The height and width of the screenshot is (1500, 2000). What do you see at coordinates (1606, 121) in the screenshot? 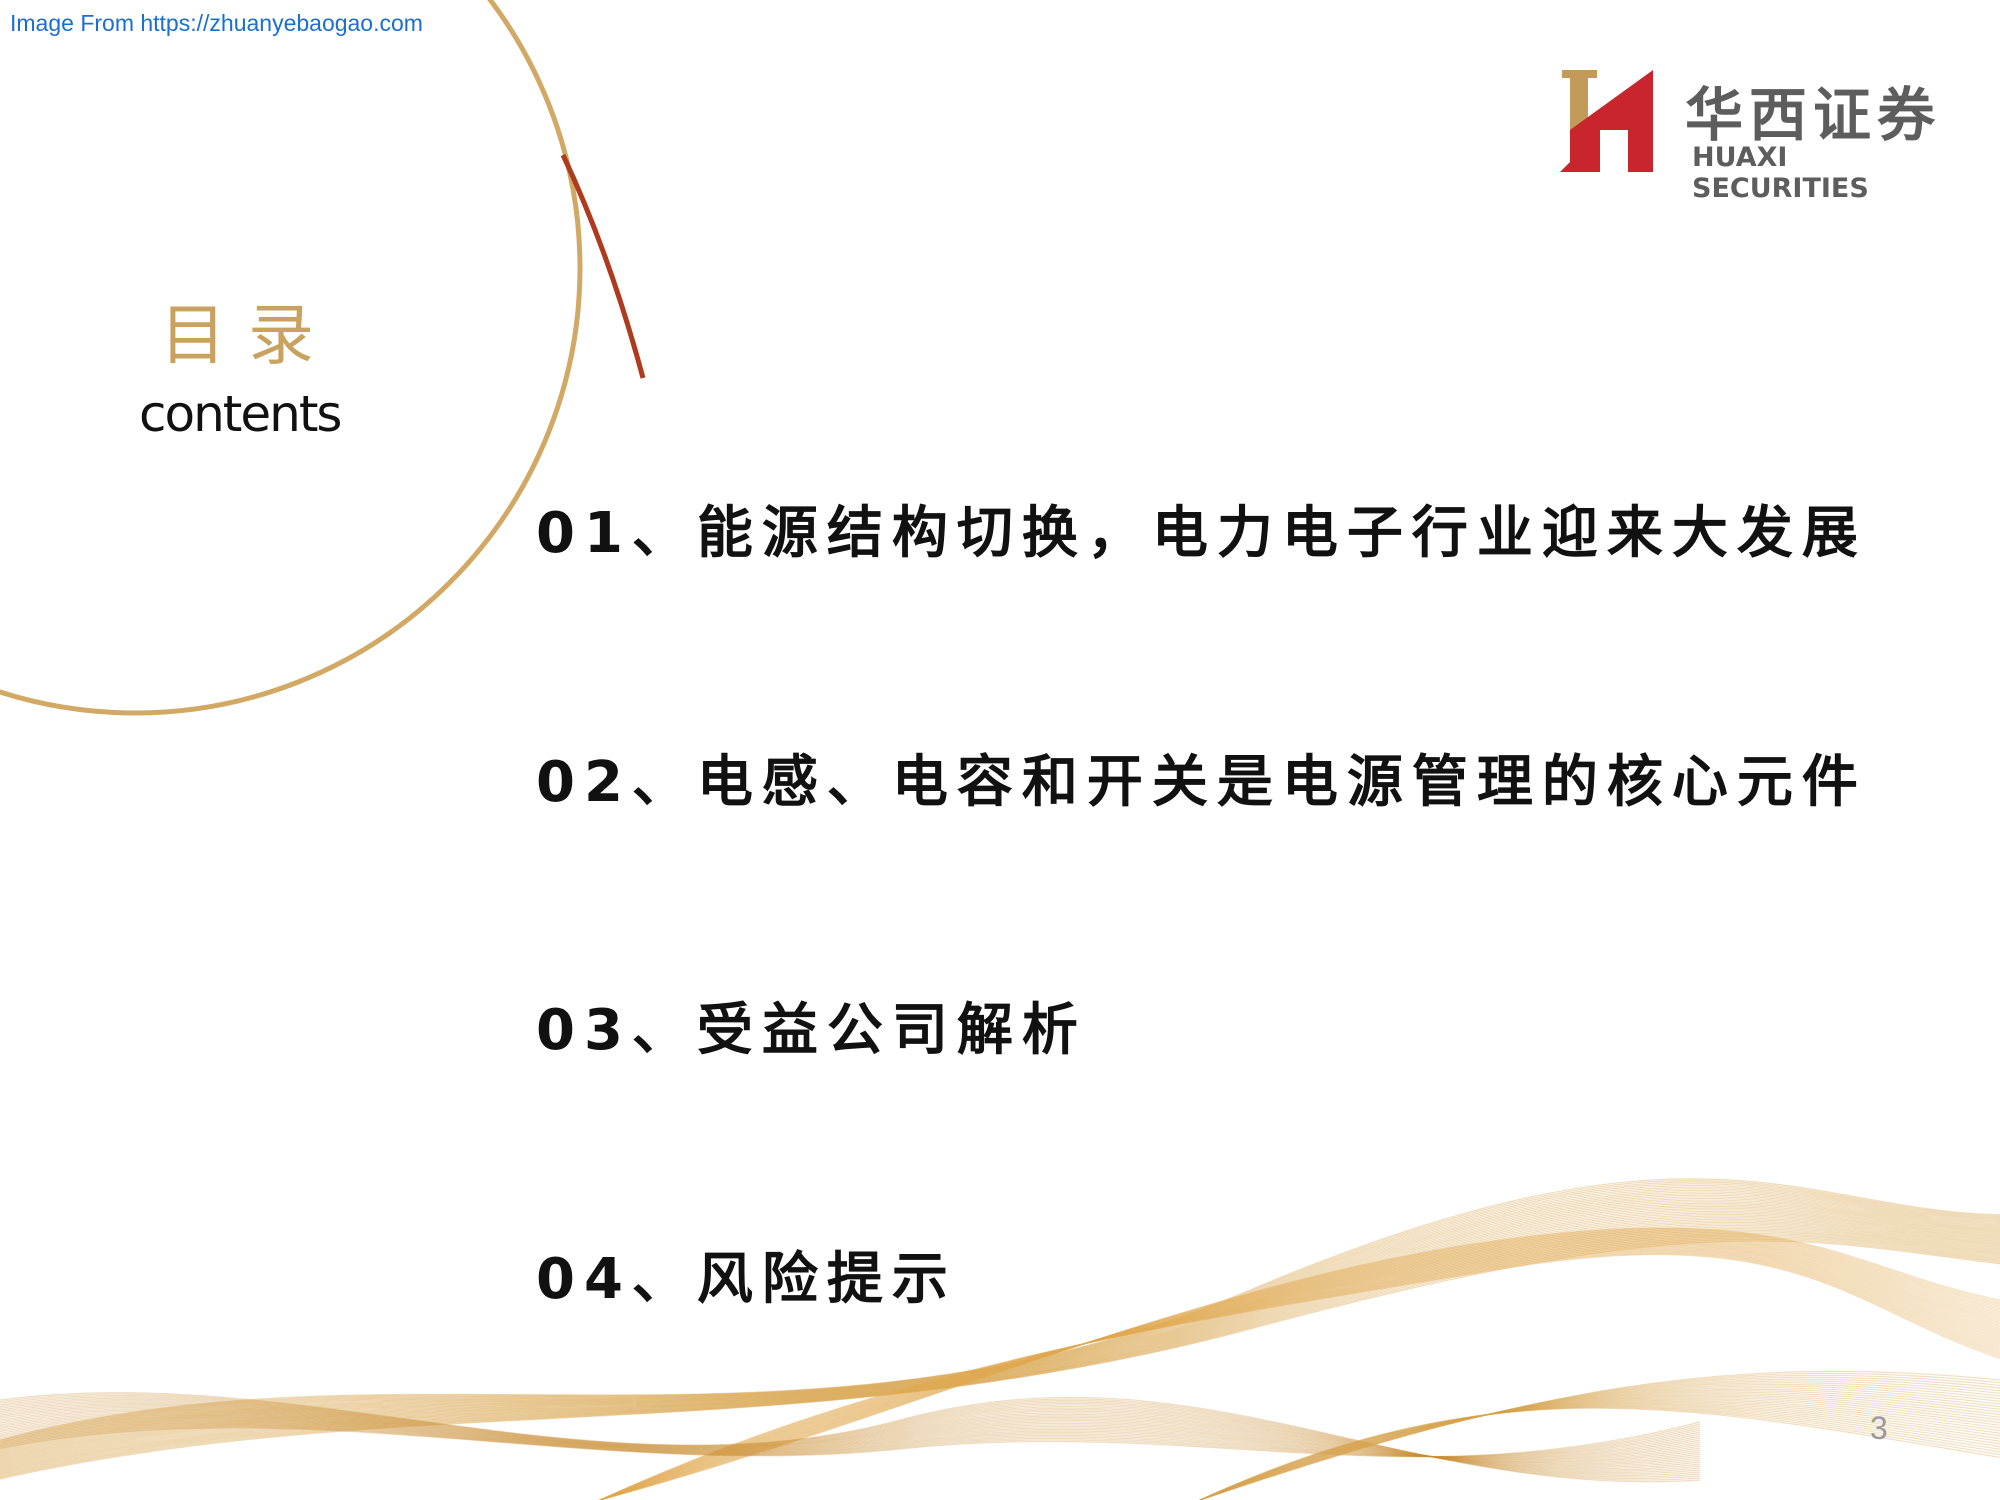
I see `h-logo-mark-icon` at bounding box center [1606, 121].